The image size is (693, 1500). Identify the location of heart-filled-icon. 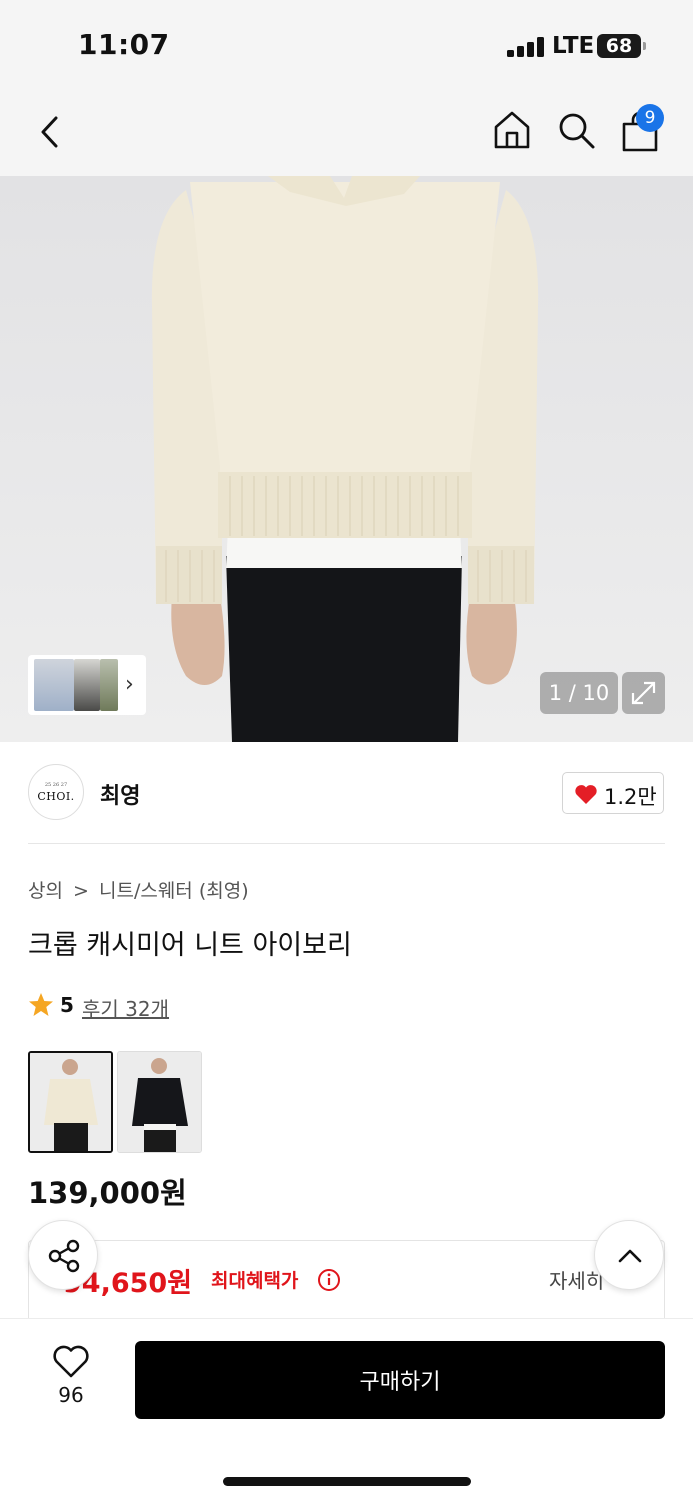
(586, 794).